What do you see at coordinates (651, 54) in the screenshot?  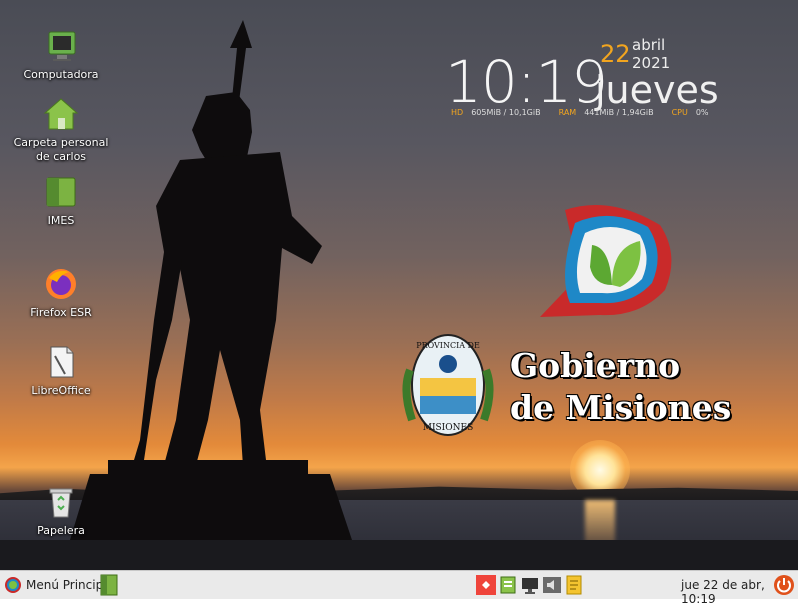 I see `clock-month-year: abril 2021` at bounding box center [651, 54].